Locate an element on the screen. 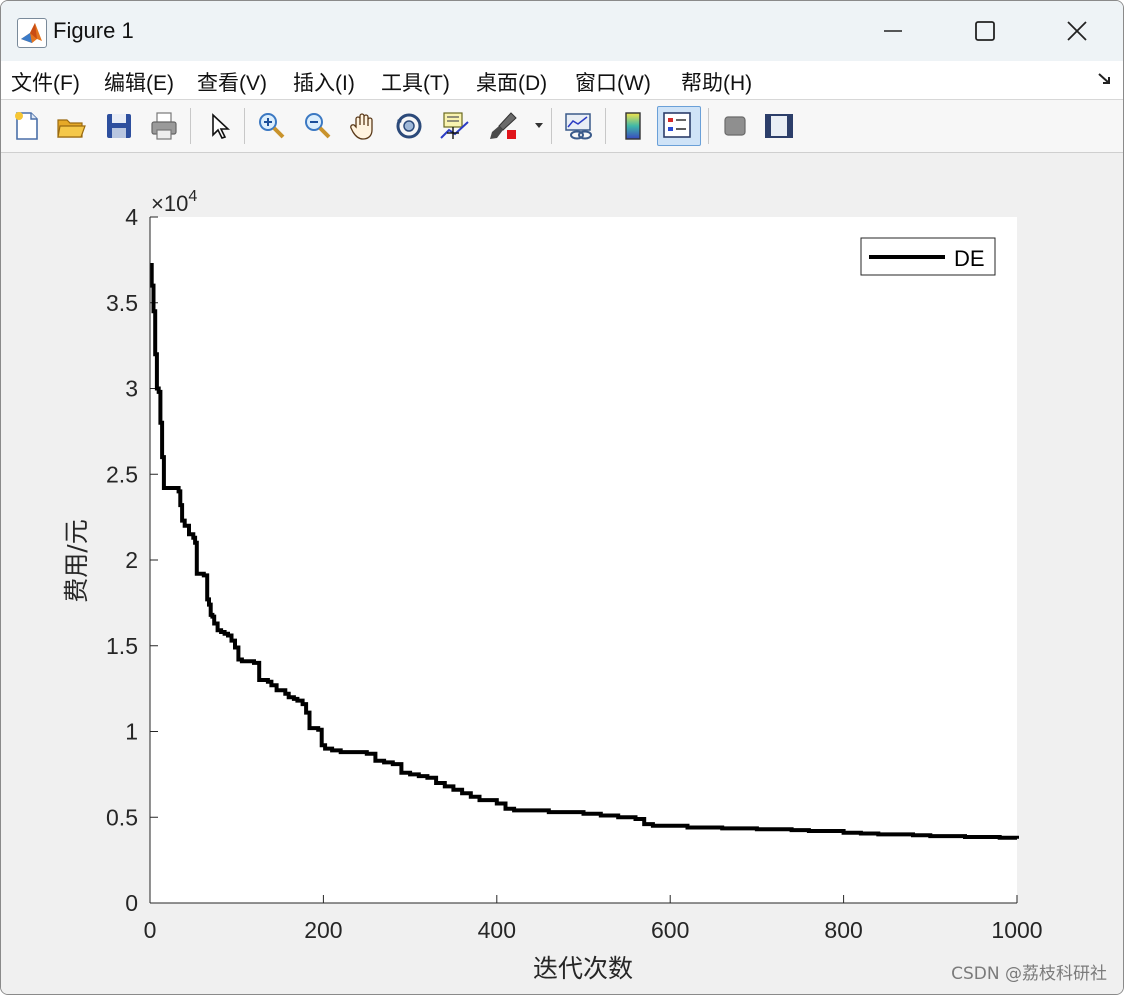 The image size is (1124, 995). menu-window: 窗口(W) is located at coordinates (613, 82).